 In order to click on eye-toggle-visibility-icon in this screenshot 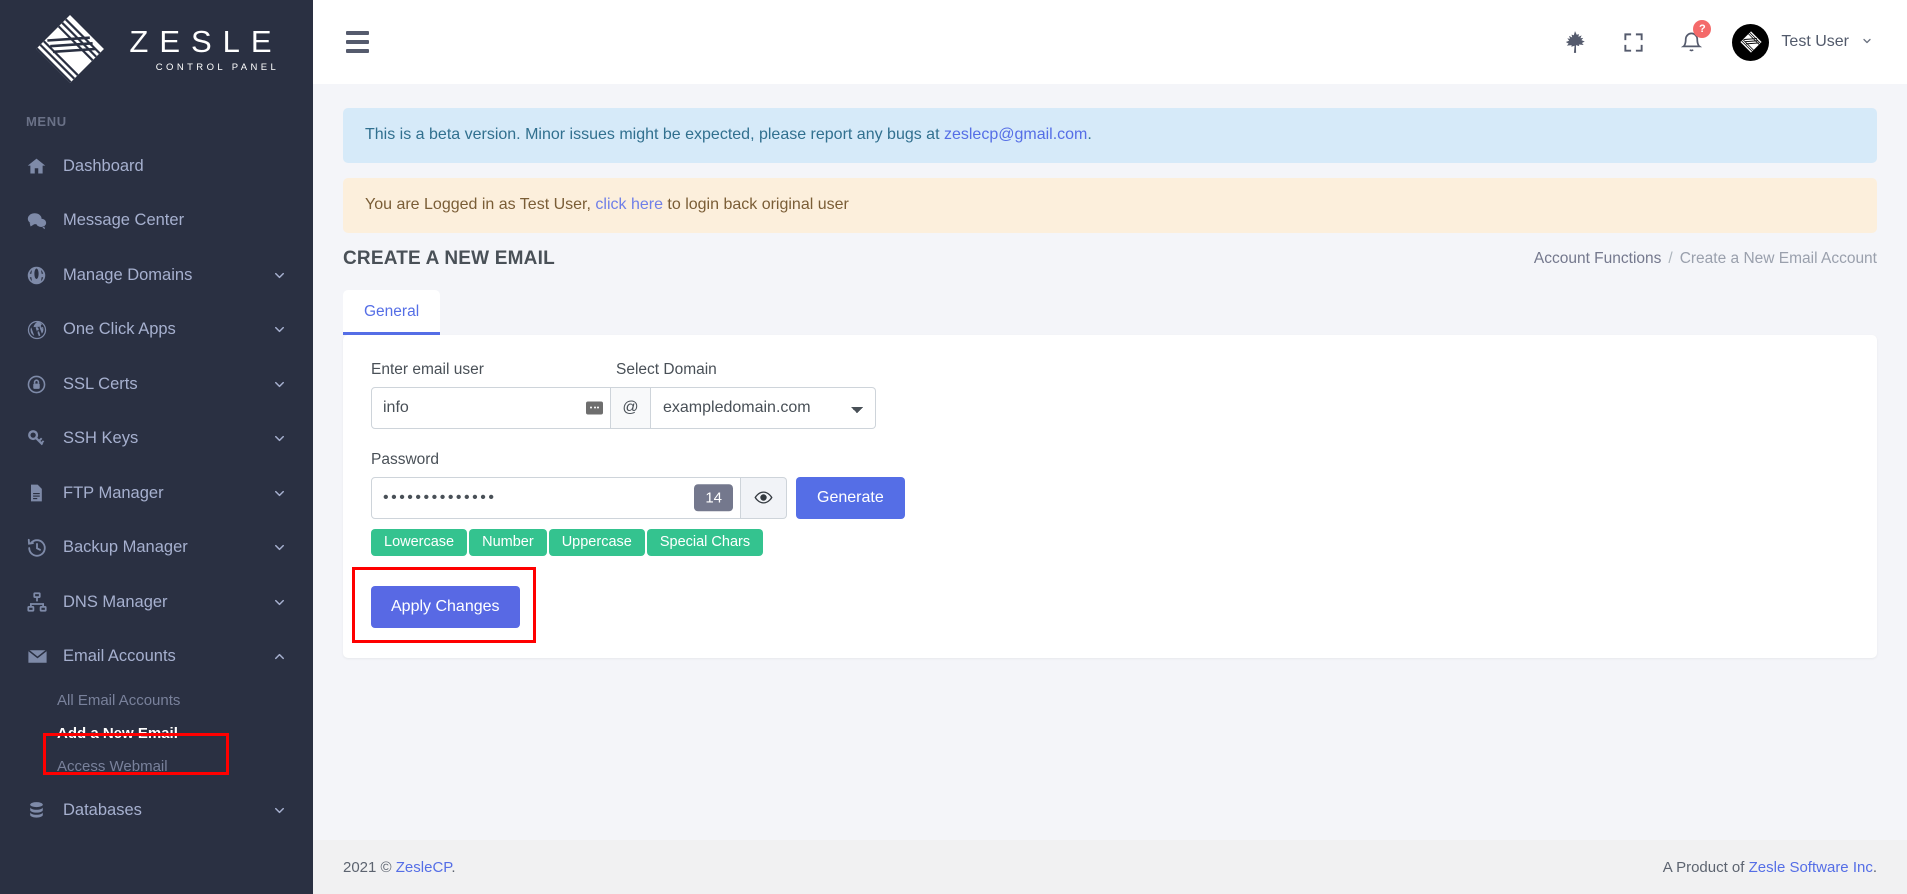, I will do `click(764, 497)`.